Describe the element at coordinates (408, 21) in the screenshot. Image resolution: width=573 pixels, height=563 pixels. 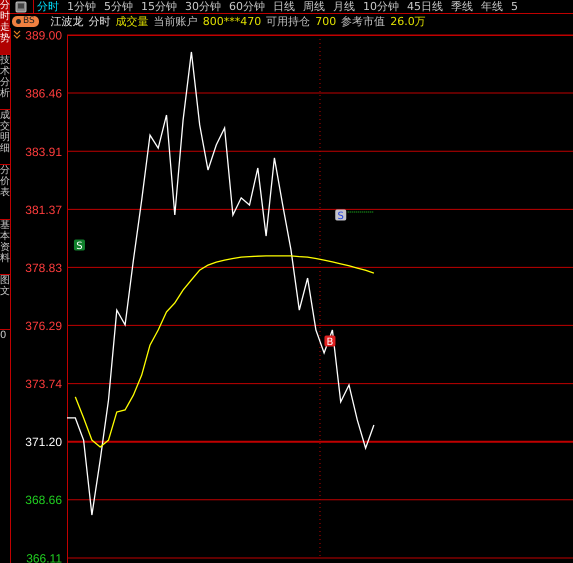
I see `header-text: 26.0万` at that location.